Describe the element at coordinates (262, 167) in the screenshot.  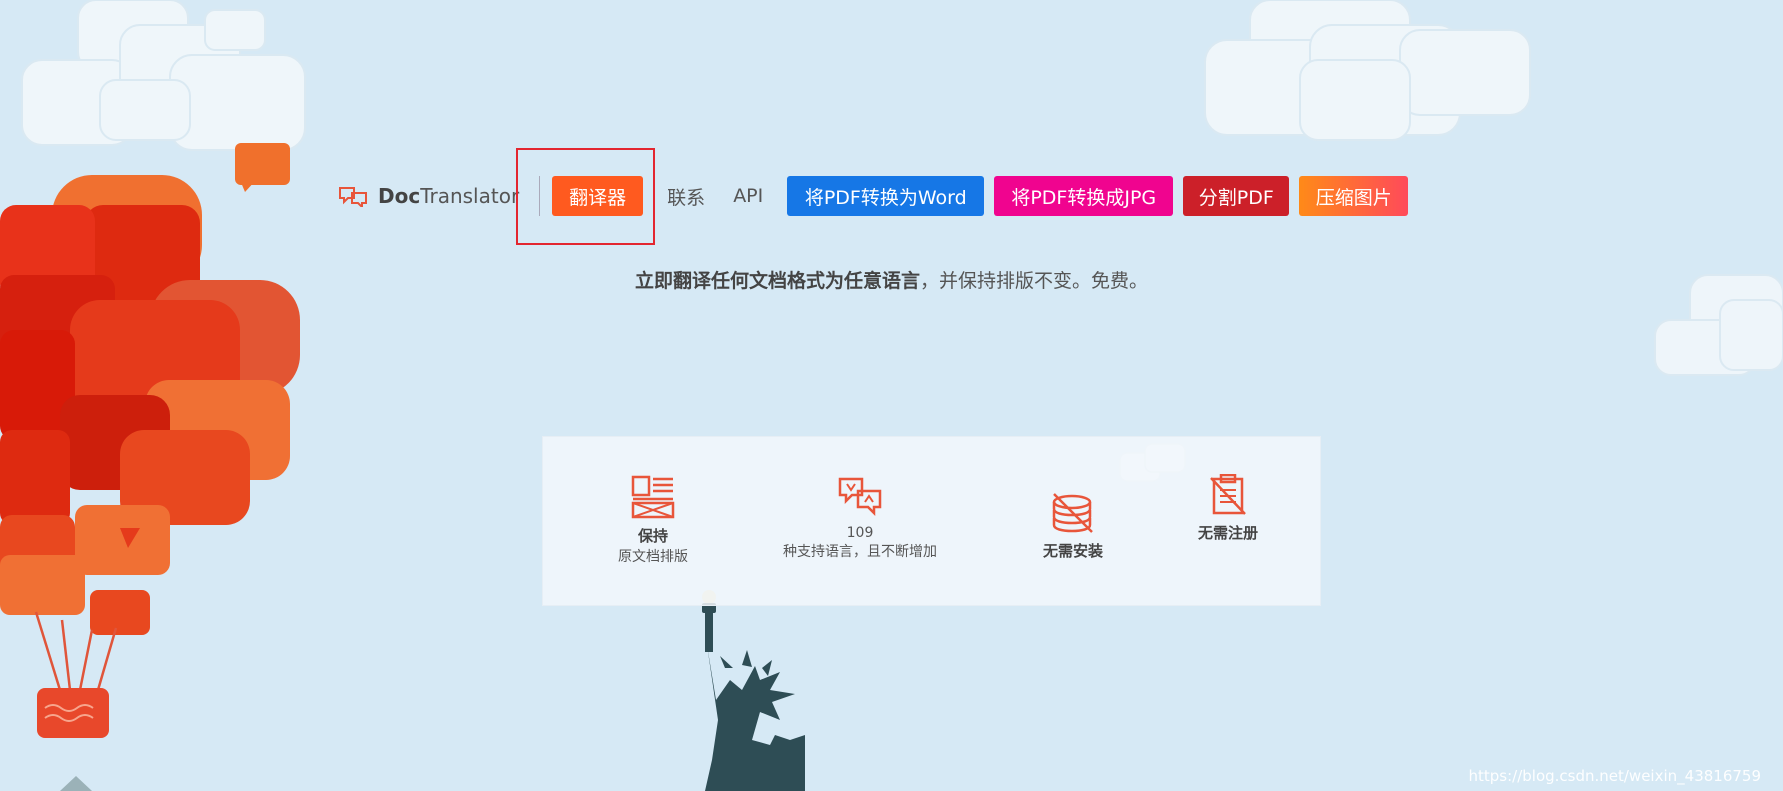
I see `speech-bubble-small` at that location.